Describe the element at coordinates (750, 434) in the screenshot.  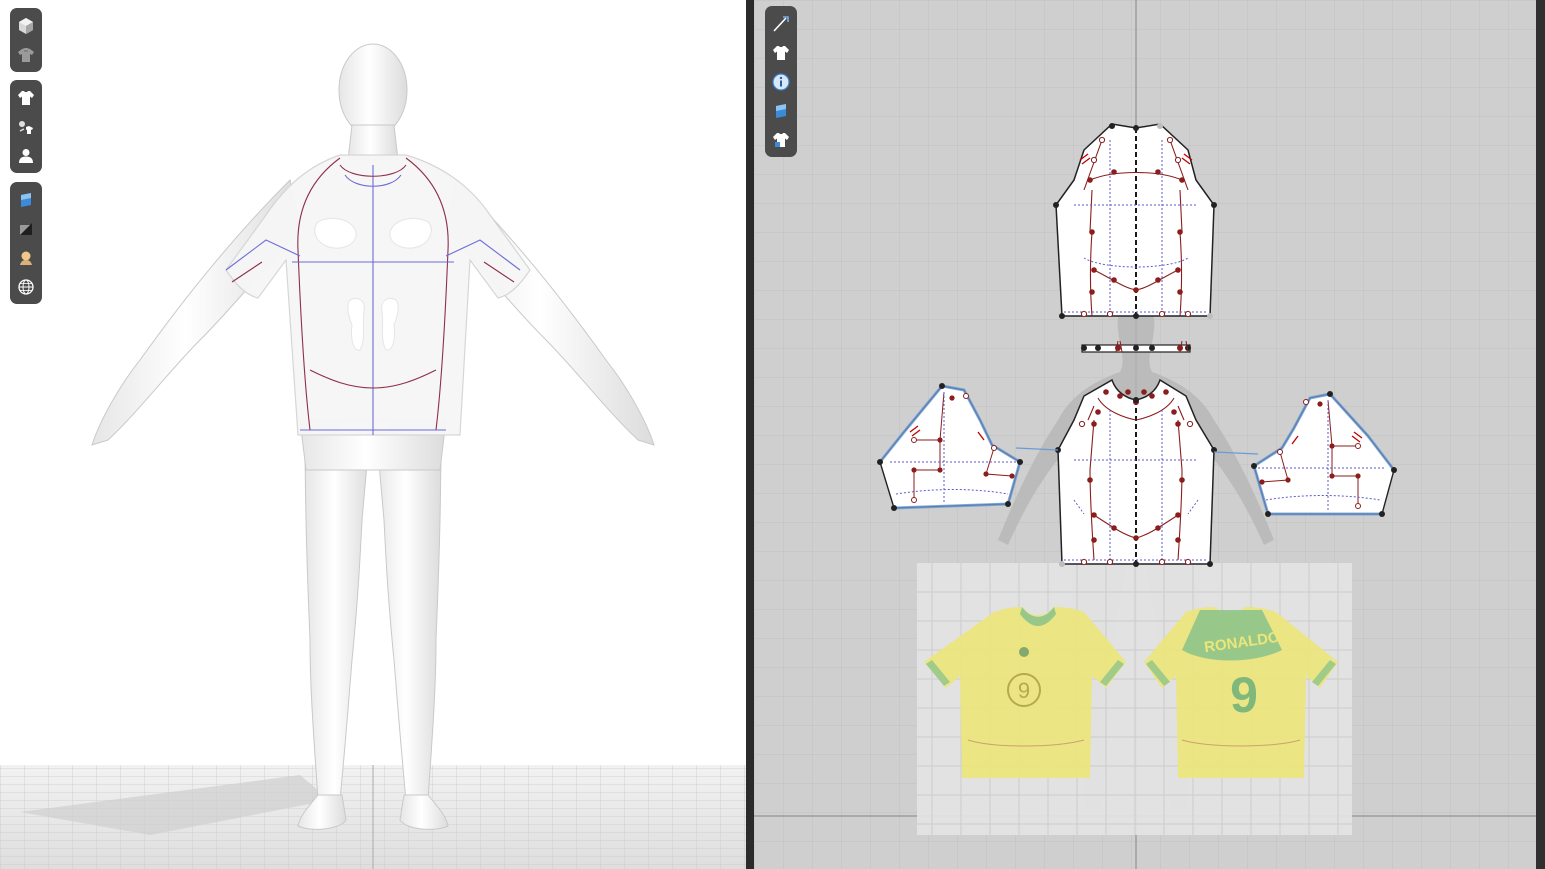
I see `pane-divider` at that location.